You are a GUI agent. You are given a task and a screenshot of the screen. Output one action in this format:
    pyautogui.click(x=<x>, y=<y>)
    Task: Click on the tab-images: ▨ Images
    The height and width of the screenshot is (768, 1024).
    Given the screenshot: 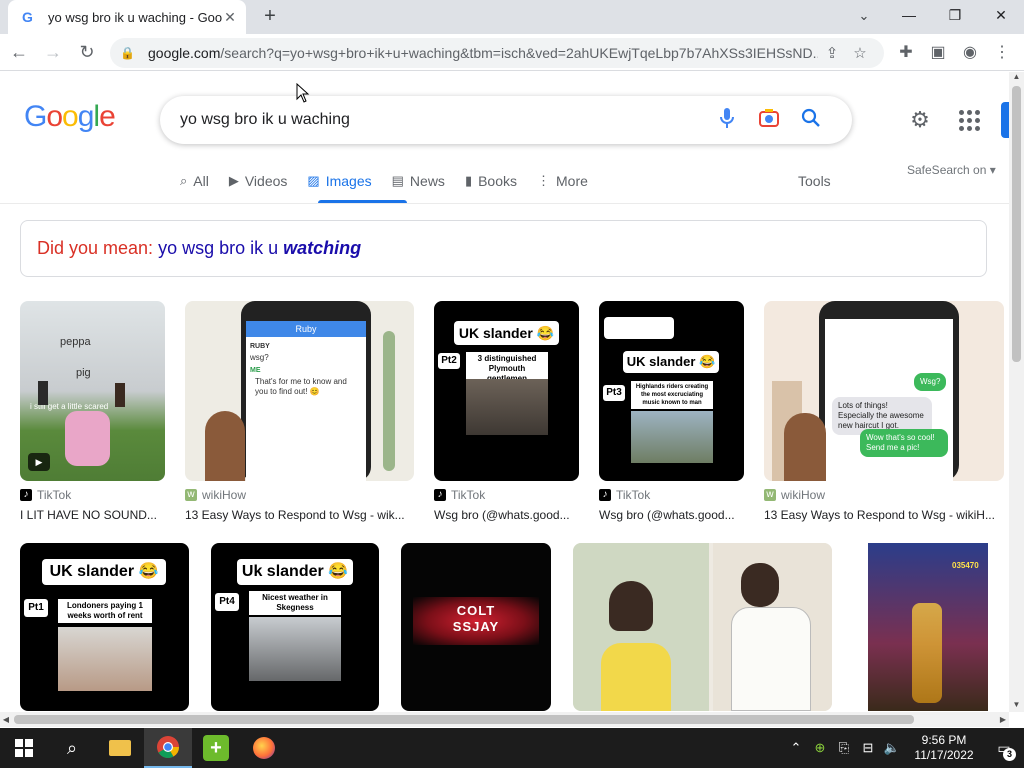 What is the action you would take?
    pyautogui.click(x=339, y=181)
    